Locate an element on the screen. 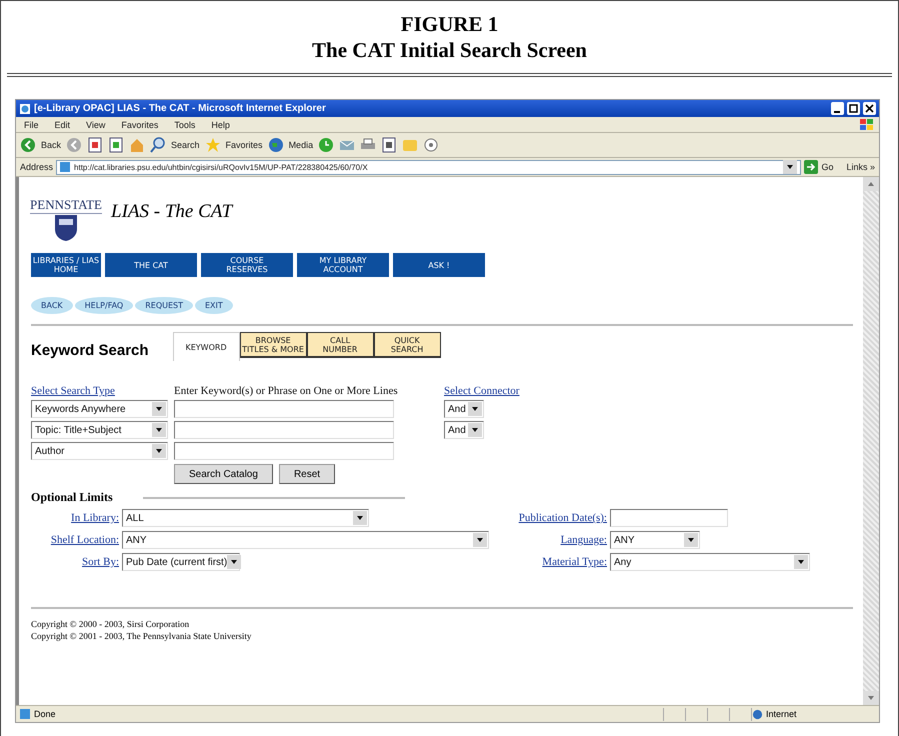 The height and width of the screenshot is (736, 899). menu-item: Edit is located at coordinates (62, 125).